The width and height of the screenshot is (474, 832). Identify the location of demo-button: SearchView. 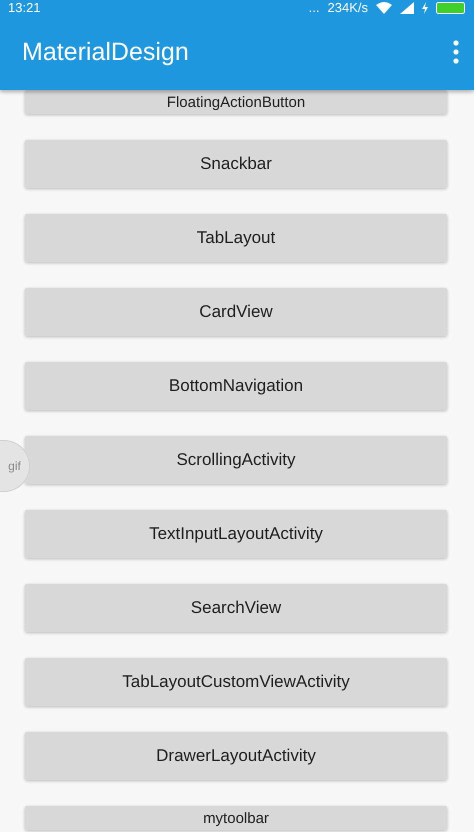
(236, 608).